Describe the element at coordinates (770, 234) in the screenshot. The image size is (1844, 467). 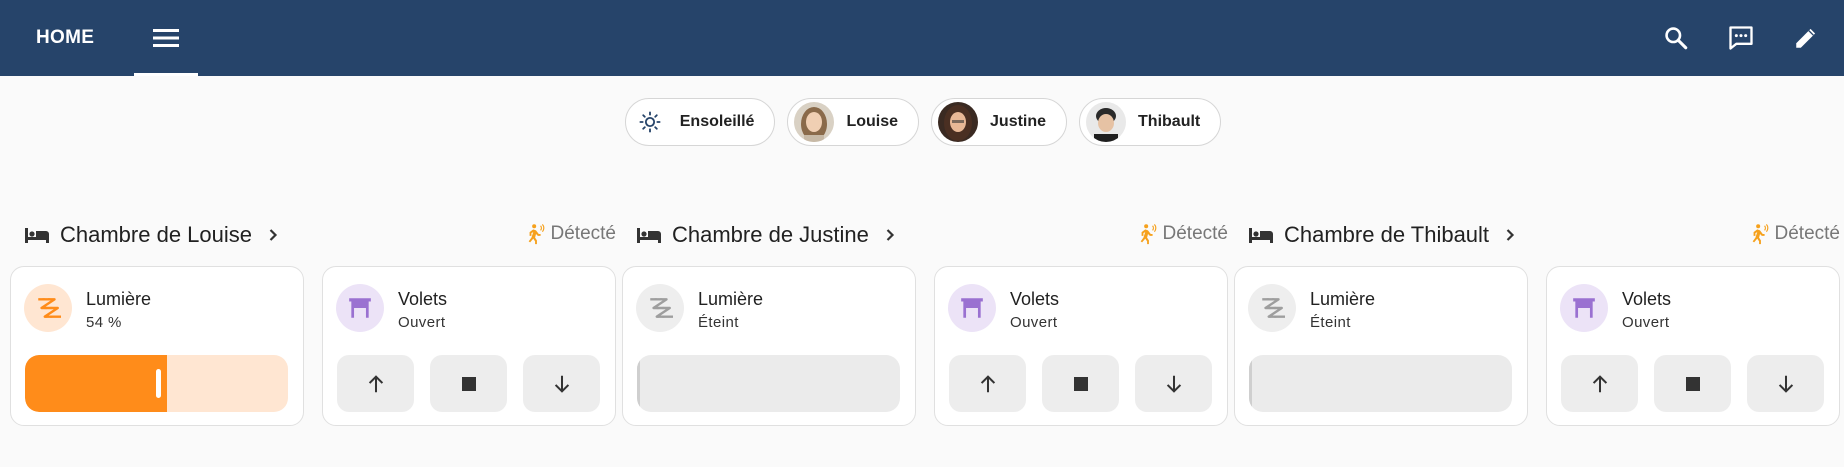
I see `room-title: Chambre de Justine` at that location.